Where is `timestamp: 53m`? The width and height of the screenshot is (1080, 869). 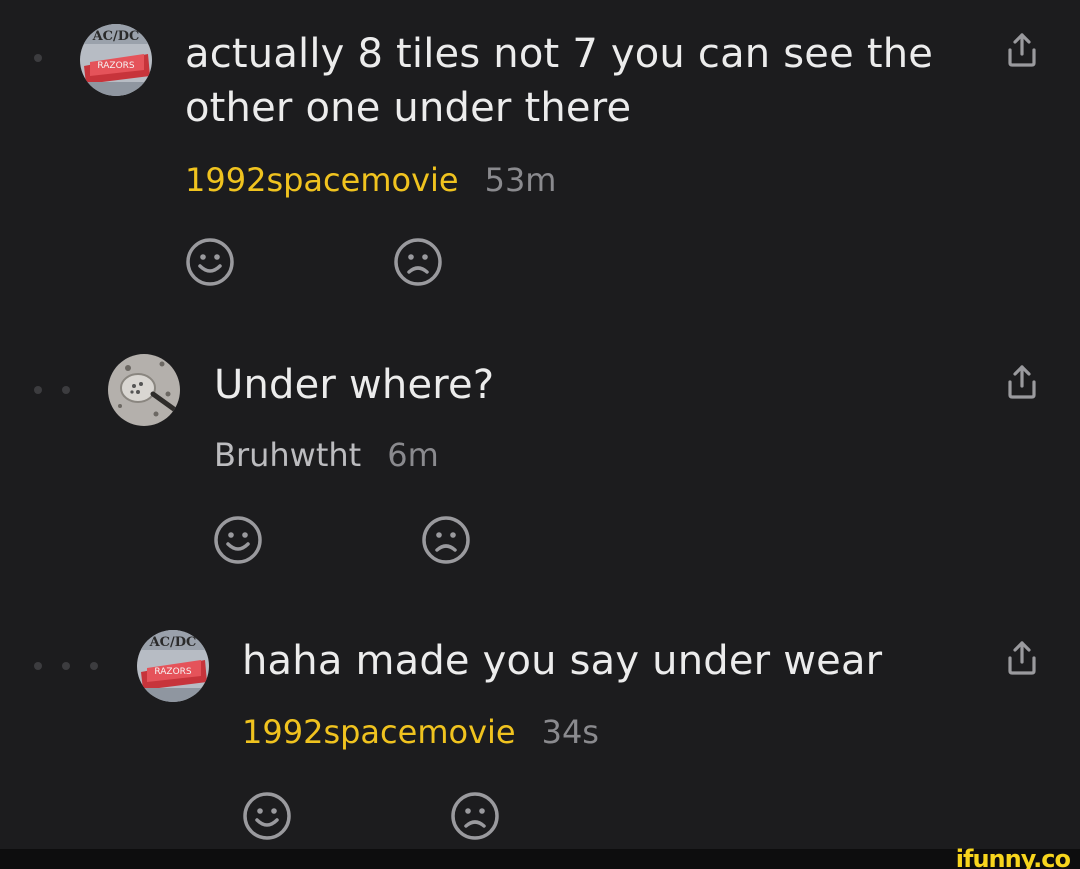 timestamp: 53m is located at coordinates (520, 180).